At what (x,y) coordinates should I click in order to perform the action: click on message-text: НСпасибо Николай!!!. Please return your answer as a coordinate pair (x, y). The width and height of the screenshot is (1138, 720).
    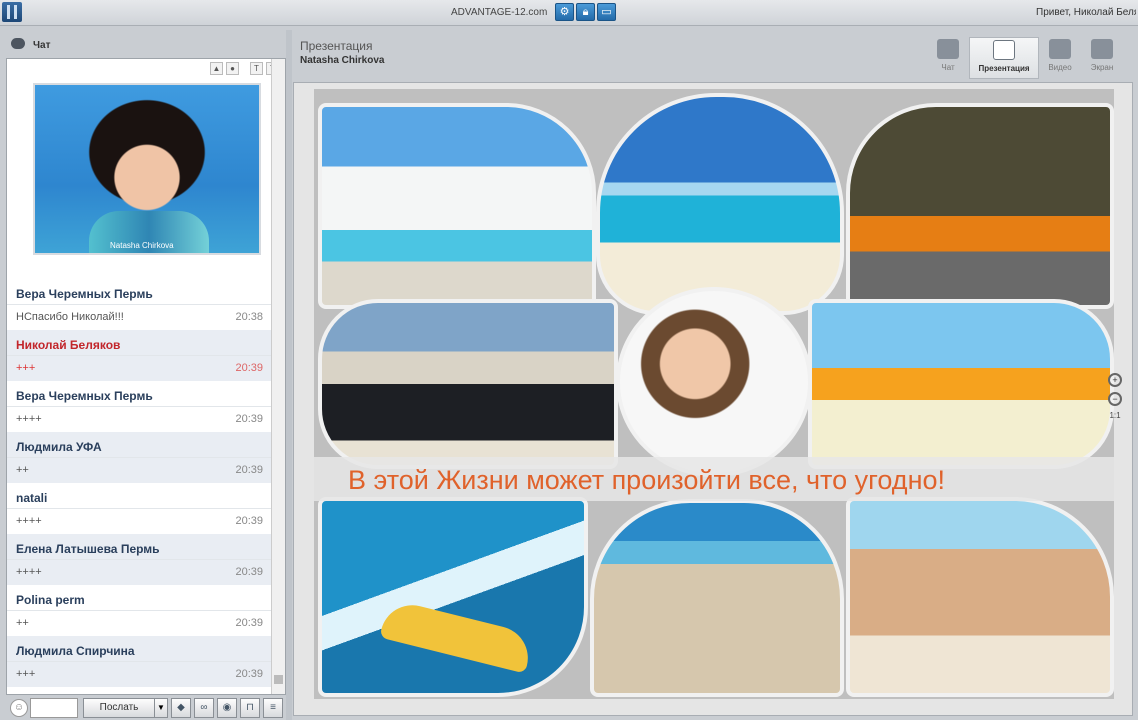
    Looking at the image, I should click on (70, 317).